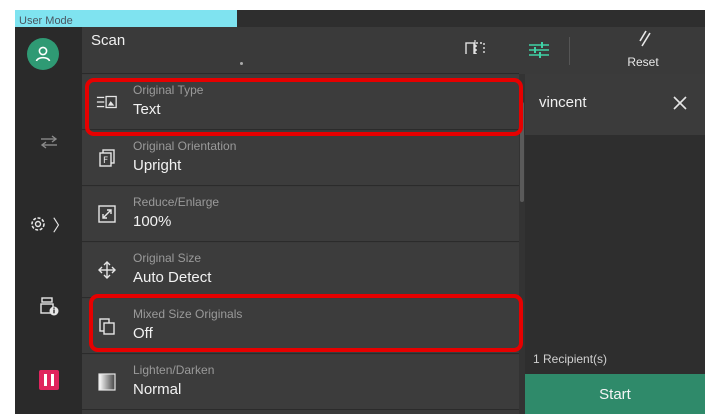 Image resolution: width=712 pixels, height=416 pixels. I want to click on user-mode-tab: User Mode, so click(126, 18).